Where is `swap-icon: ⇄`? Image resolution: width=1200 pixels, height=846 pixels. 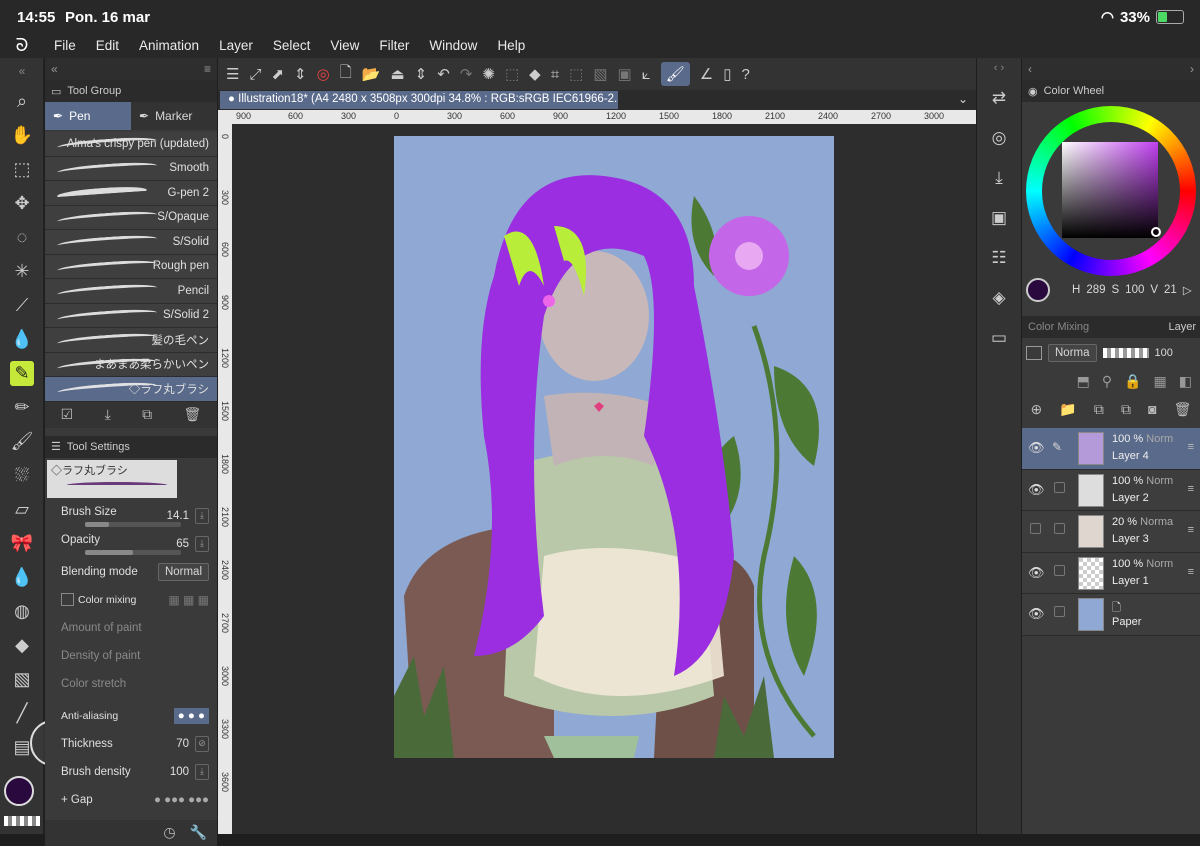
swap-icon: ⇄ is located at coordinates (999, 98).